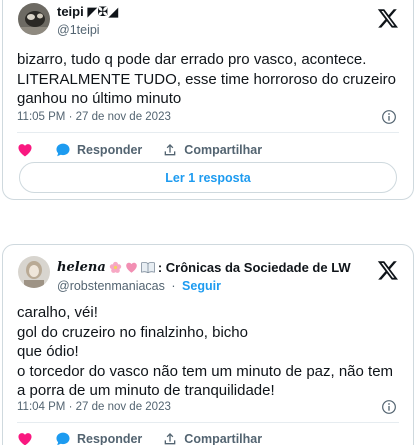 This screenshot has width=417, height=445. I want to click on follow-button: Seguir, so click(201, 286).